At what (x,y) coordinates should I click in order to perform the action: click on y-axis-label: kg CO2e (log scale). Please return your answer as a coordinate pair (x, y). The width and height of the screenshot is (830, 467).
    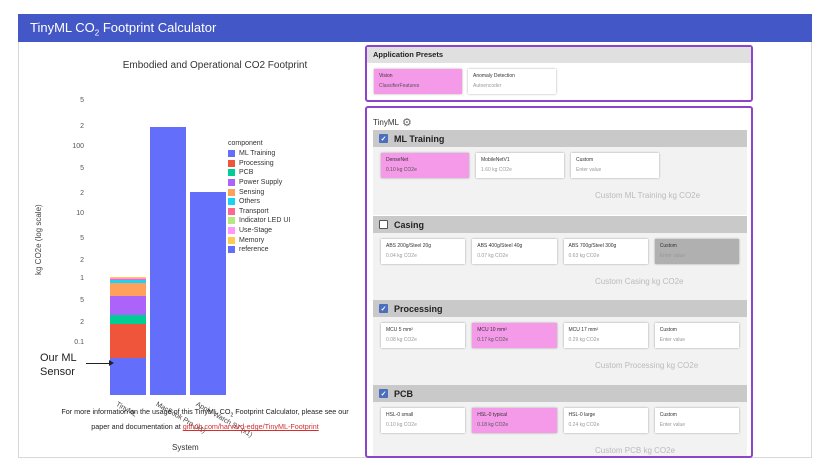
    Looking at the image, I should click on (38, 239).